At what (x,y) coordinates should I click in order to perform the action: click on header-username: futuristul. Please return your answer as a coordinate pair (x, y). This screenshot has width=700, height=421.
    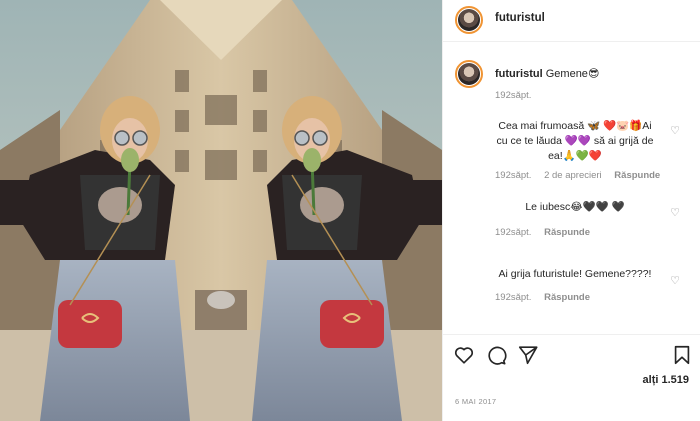
    Looking at the image, I should click on (520, 18).